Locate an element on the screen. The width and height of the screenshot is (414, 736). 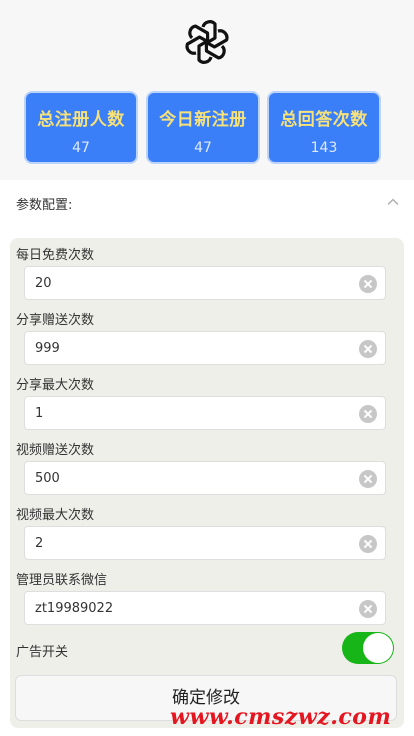
watermark: www.cmszwz.com is located at coordinates (281, 717).